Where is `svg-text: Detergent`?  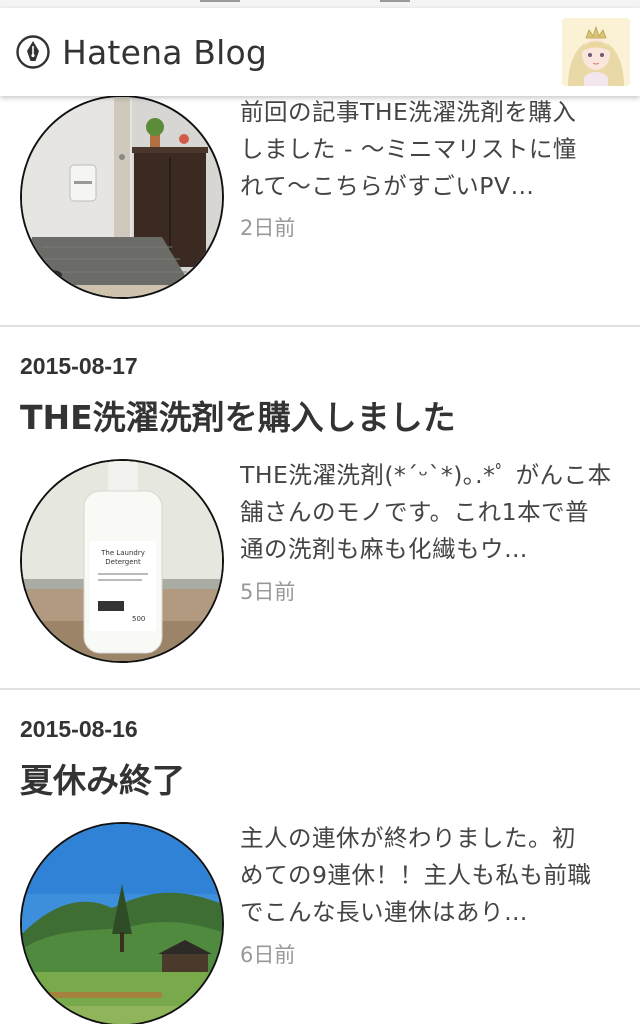 svg-text: Detergent is located at coordinates (123, 562).